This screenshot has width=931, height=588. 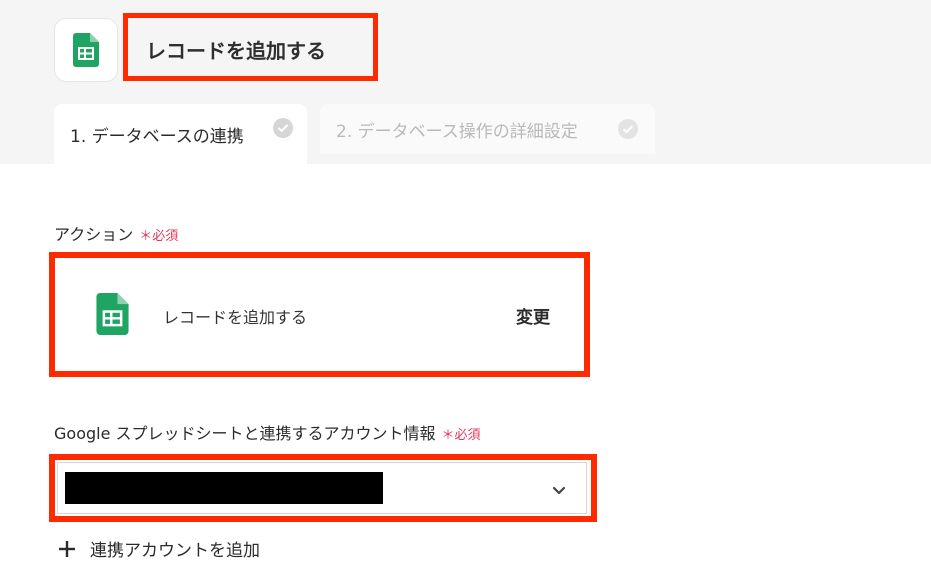 I want to click on tab-label: 1. データベースの連携, so click(x=157, y=136).